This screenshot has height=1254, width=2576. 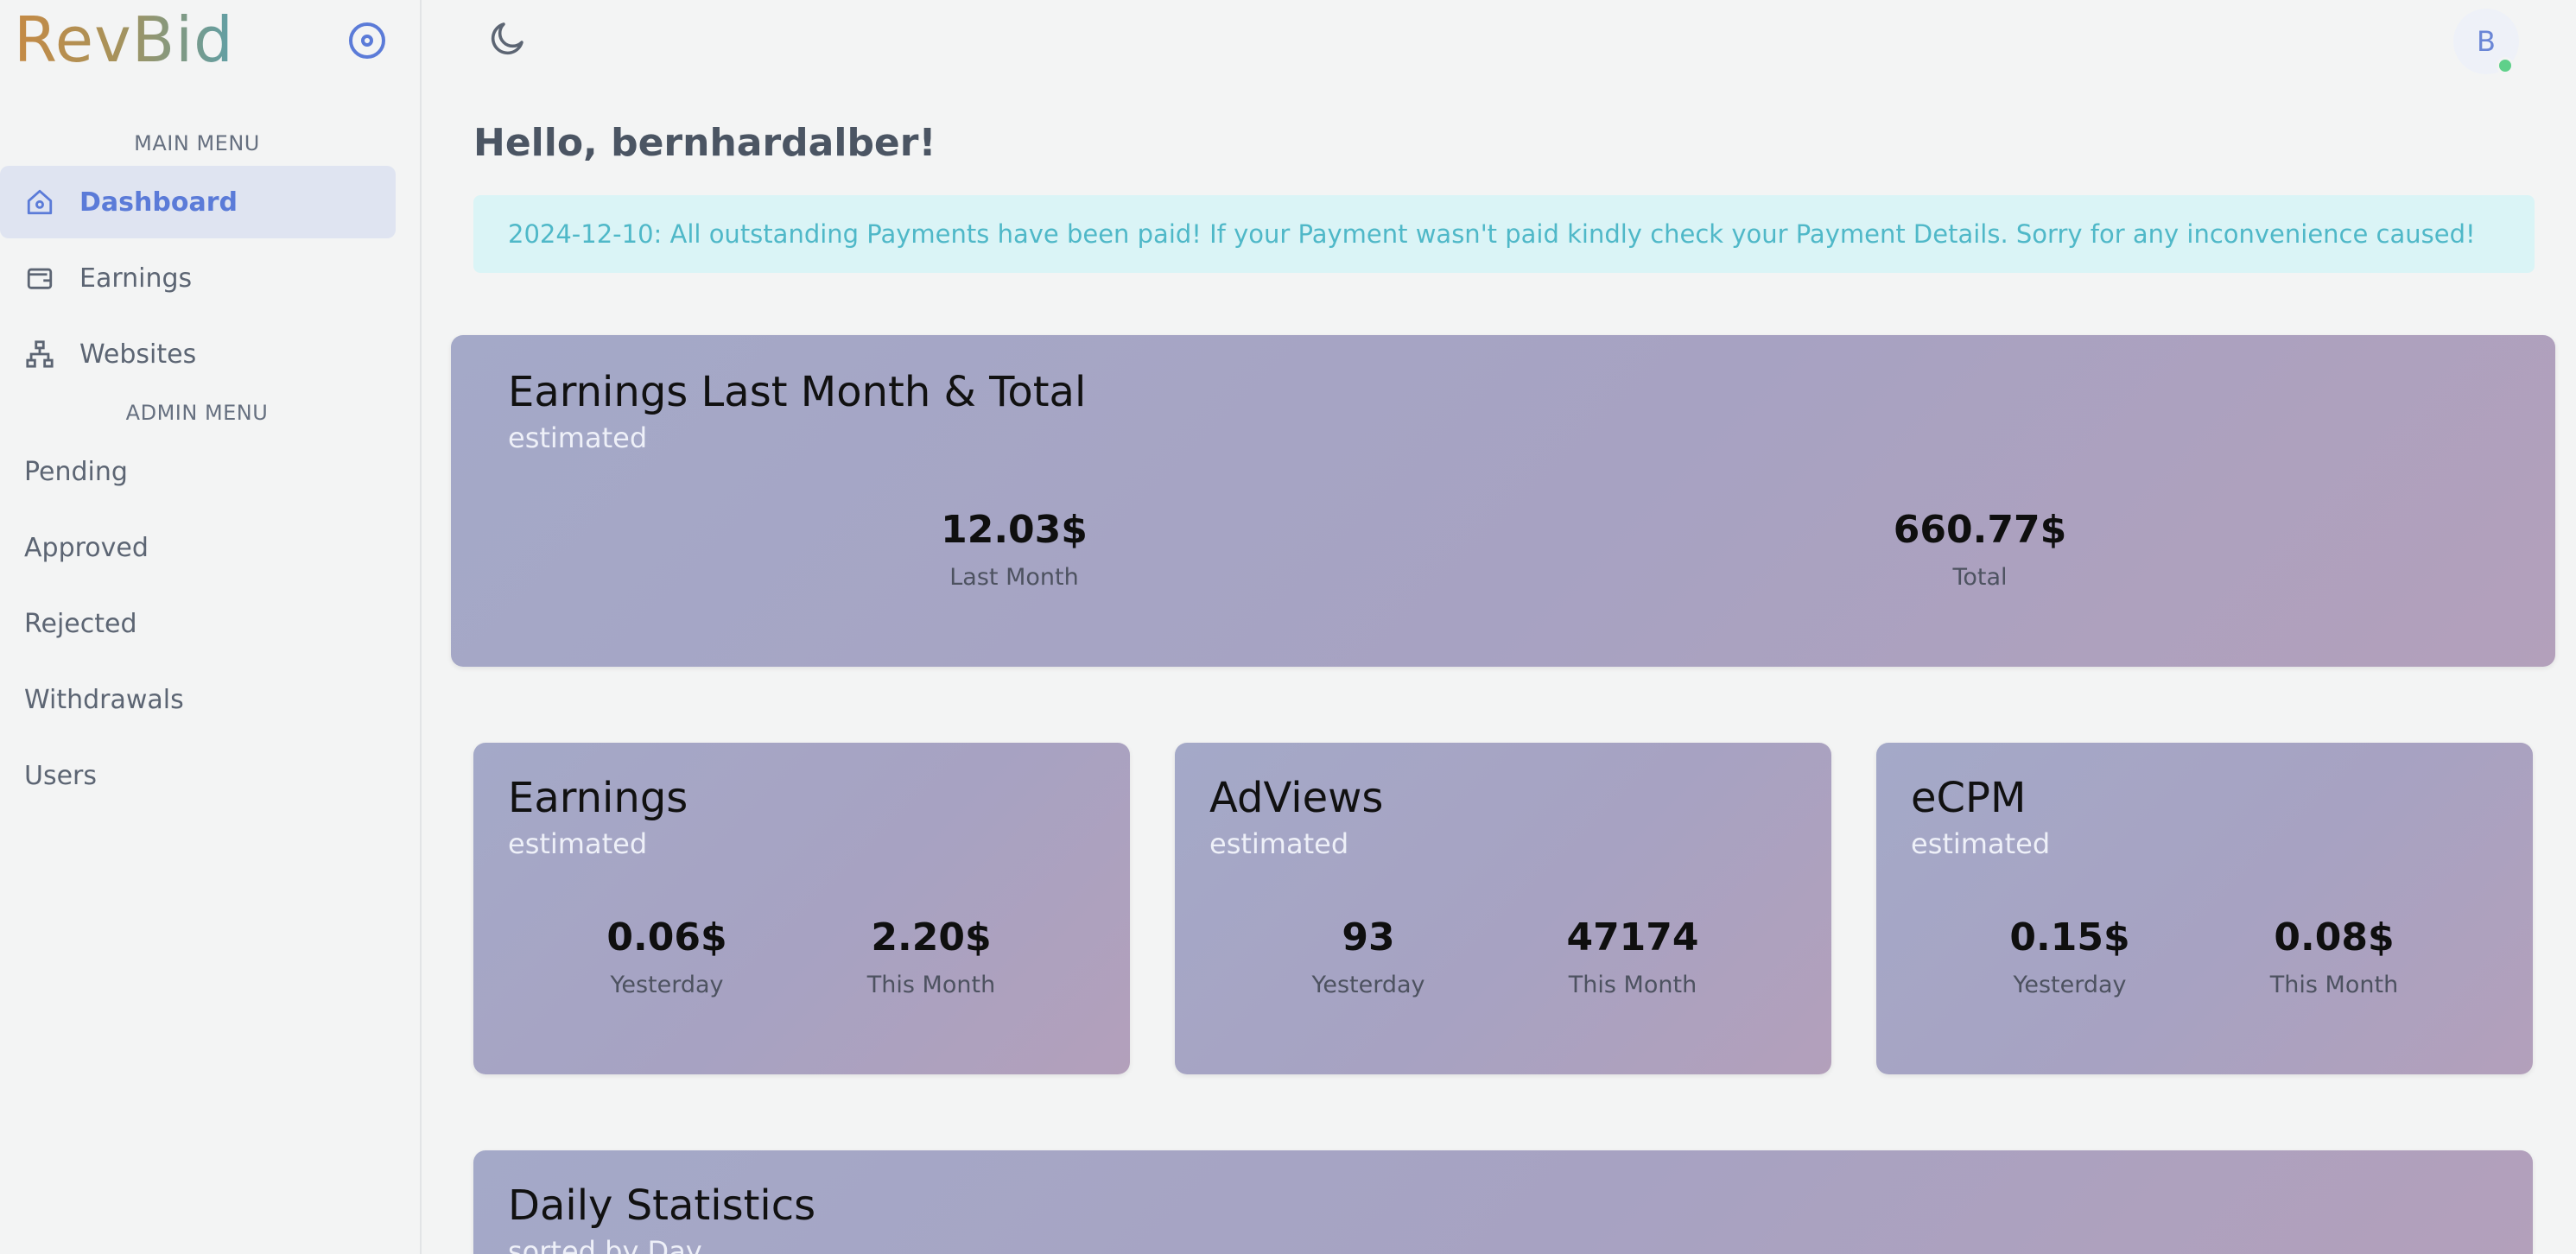 What do you see at coordinates (598, 798) in the screenshot?
I see `card-title: Earnings` at bounding box center [598, 798].